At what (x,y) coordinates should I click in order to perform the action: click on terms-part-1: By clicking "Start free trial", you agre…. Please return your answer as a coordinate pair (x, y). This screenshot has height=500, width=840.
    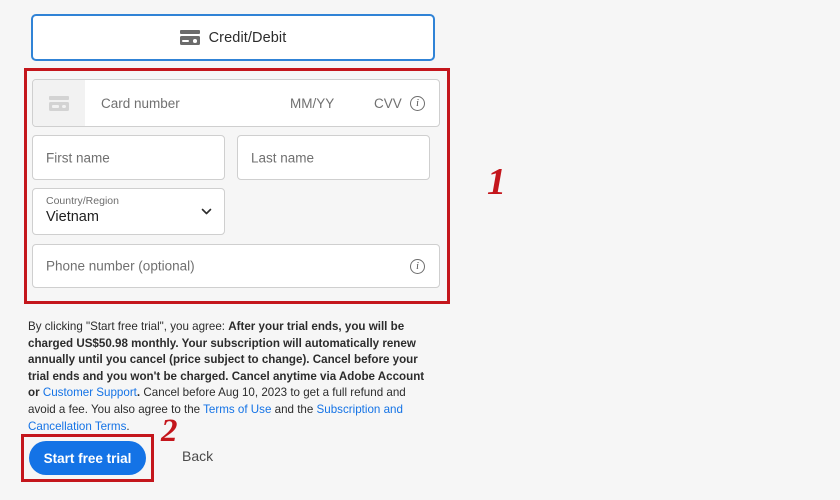
    Looking at the image, I should click on (128, 326).